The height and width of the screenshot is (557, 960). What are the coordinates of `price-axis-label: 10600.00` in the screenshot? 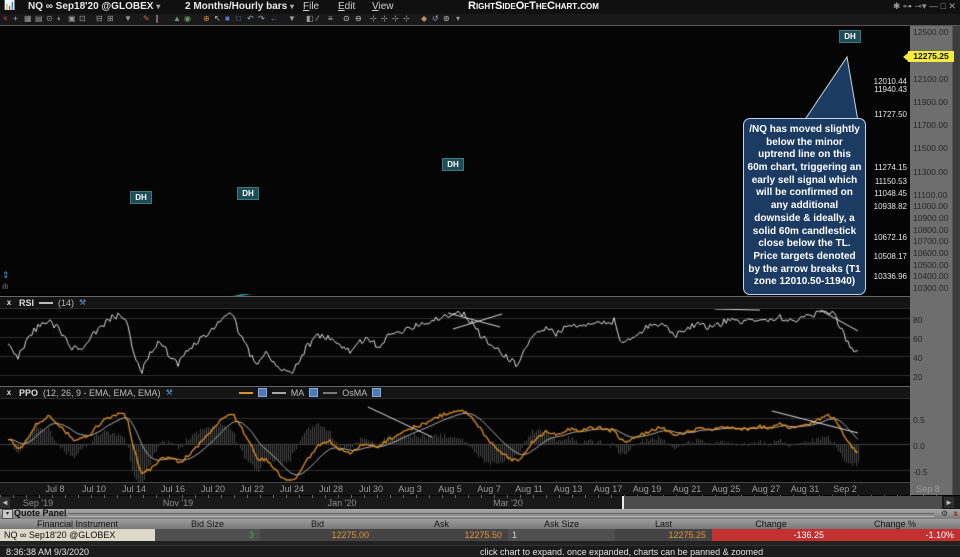 It's located at (931, 252).